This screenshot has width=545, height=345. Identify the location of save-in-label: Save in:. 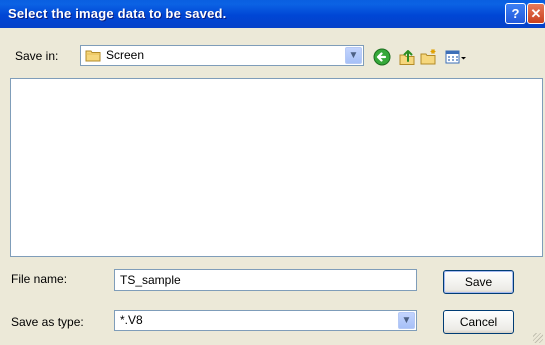
(37, 56).